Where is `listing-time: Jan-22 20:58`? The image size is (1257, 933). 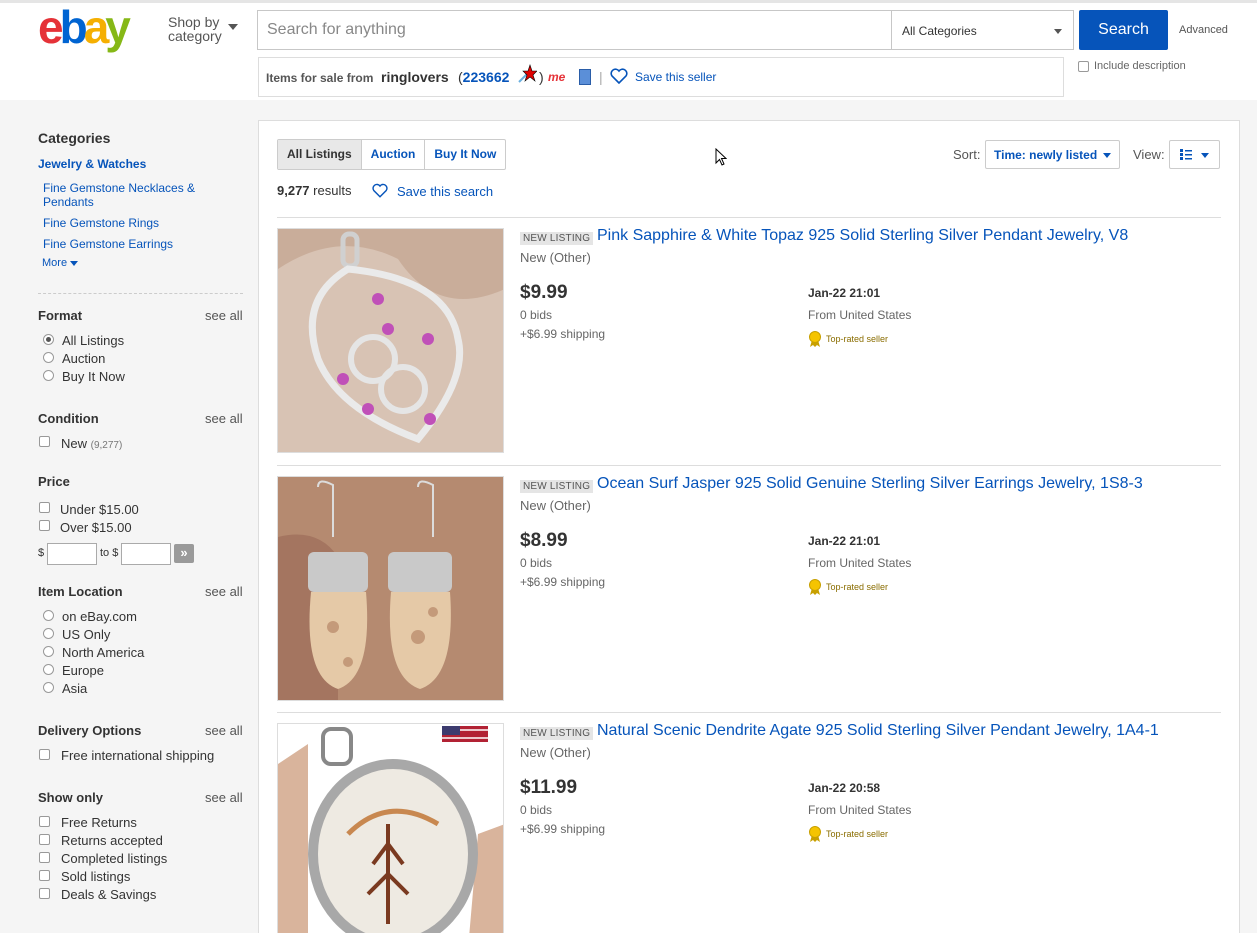 listing-time: Jan-22 20:58 is located at coordinates (844, 788).